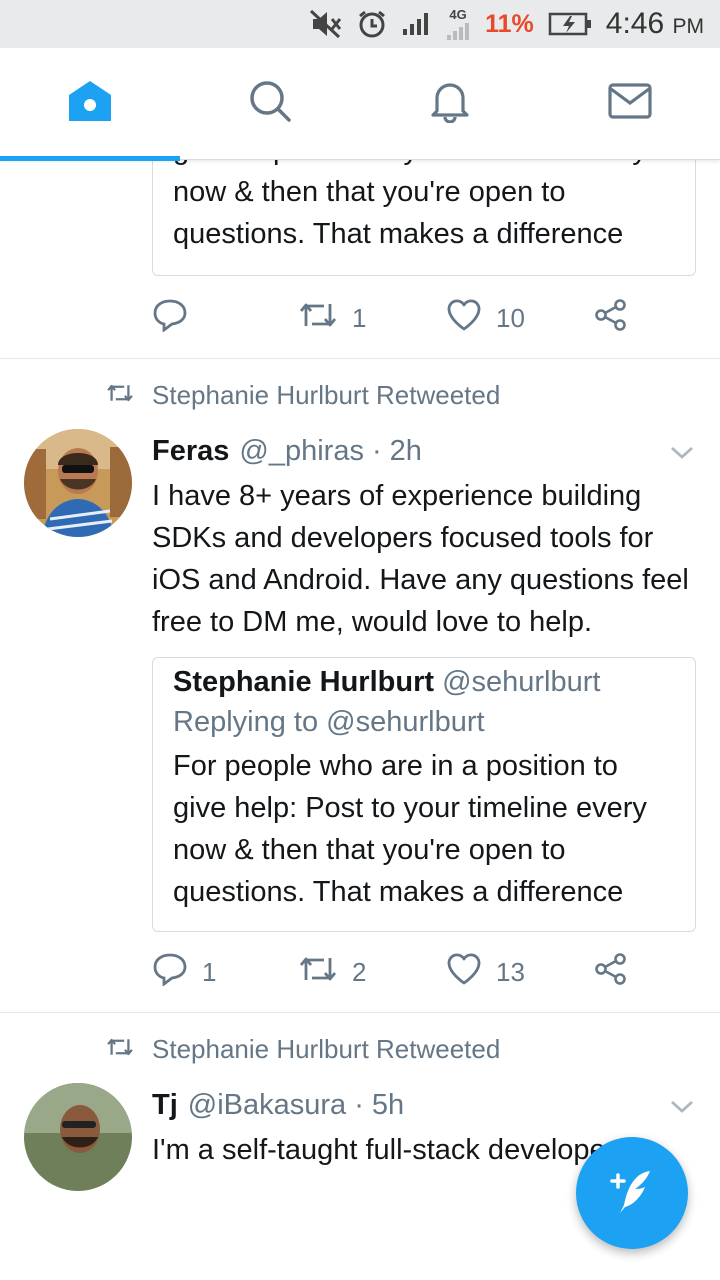 The height and width of the screenshot is (1280, 720). I want to click on quoted-author-handle: @sehurlburt, so click(521, 682).